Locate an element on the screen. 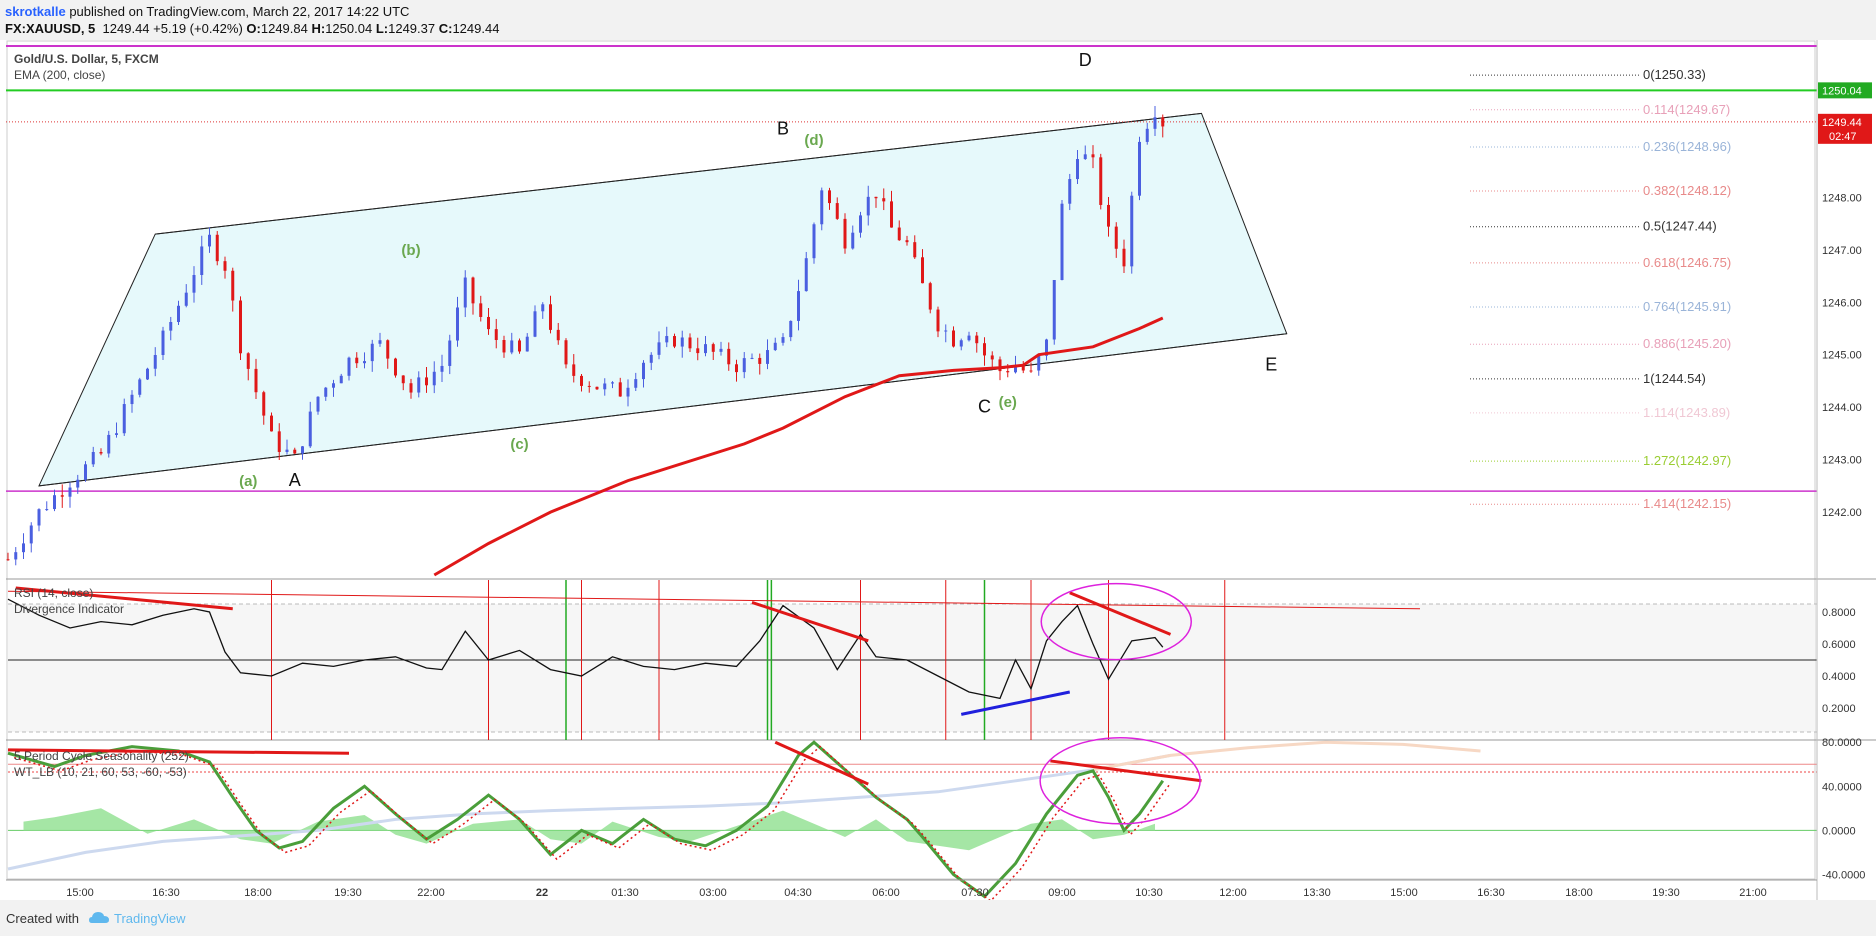 The height and width of the screenshot is (936, 1876). time-tick-label: 13:30 is located at coordinates (1317, 893).